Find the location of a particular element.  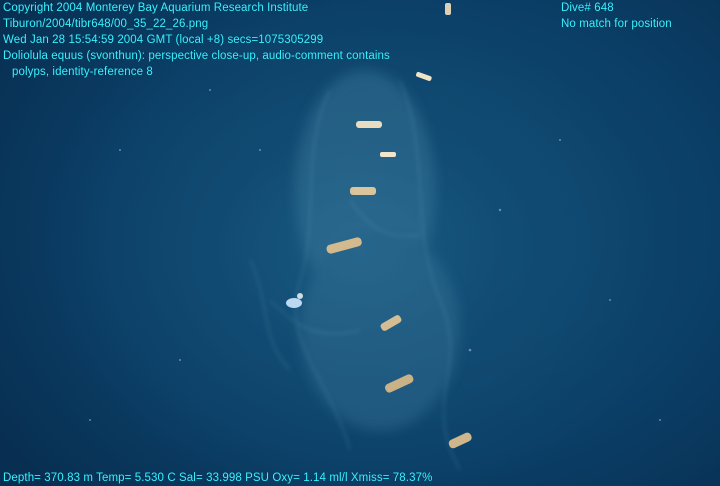

annotation-text-continued: polyps, identity-reference 8 is located at coordinates (82, 72).